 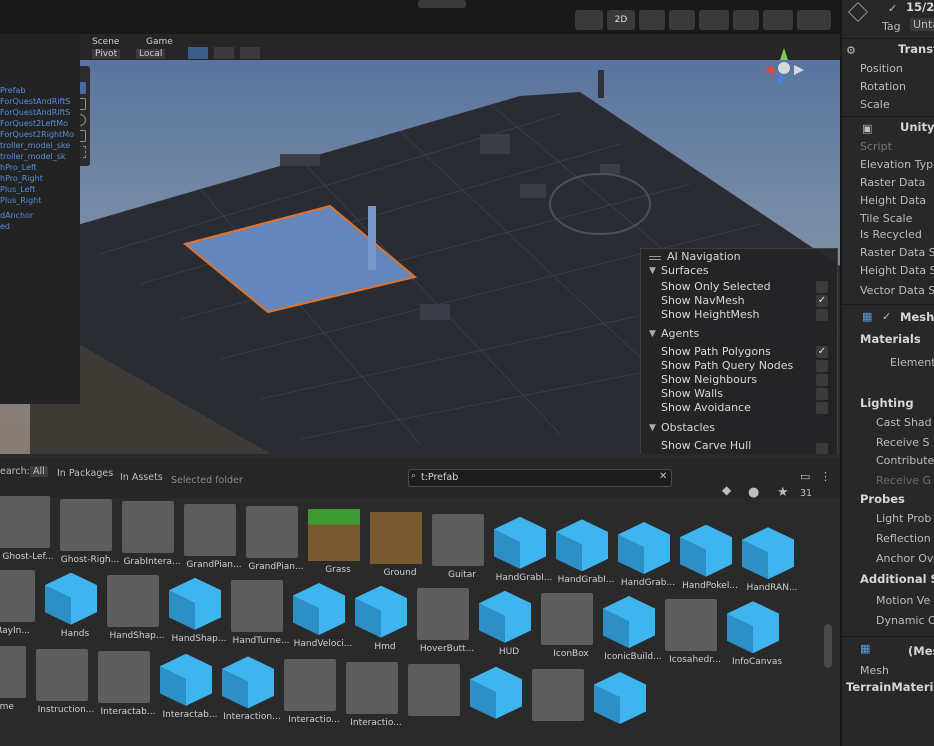 I want to click on lighting-header: Lighting, so click(x=887, y=403).